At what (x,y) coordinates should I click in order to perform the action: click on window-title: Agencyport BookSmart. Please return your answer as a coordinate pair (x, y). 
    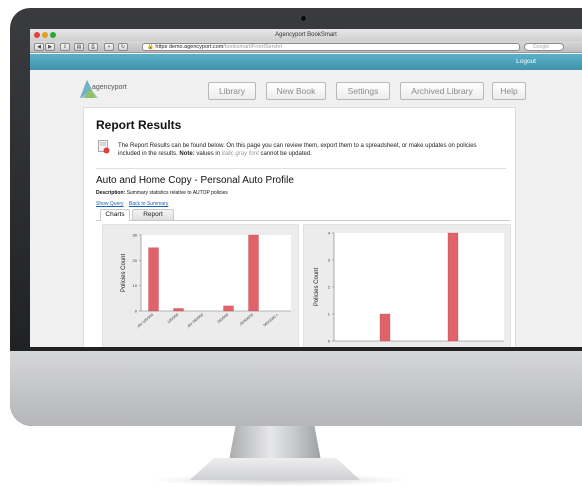
    Looking at the image, I should click on (306, 35).